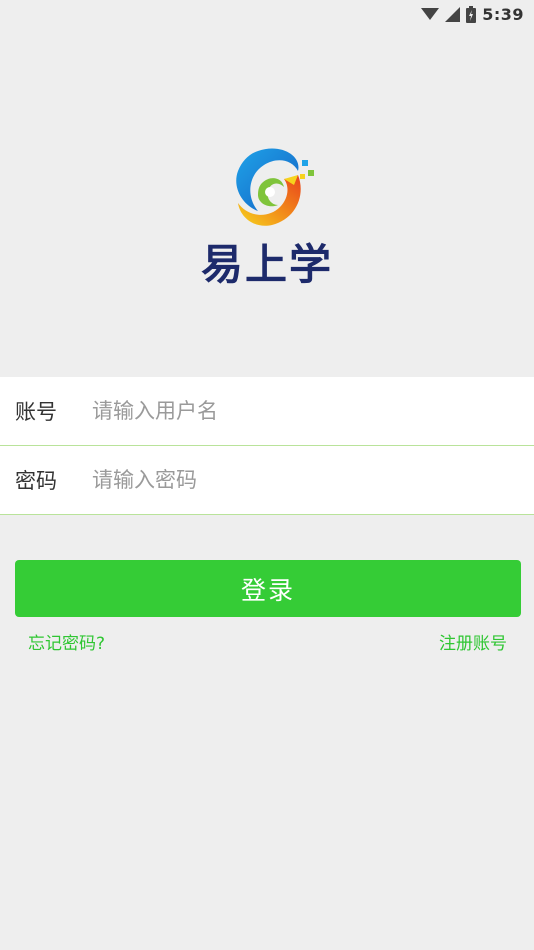 The width and height of the screenshot is (534, 950). What do you see at coordinates (503, 14) in the screenshot?
I see `status-time: 5:39` at bounding box center [503, 14].